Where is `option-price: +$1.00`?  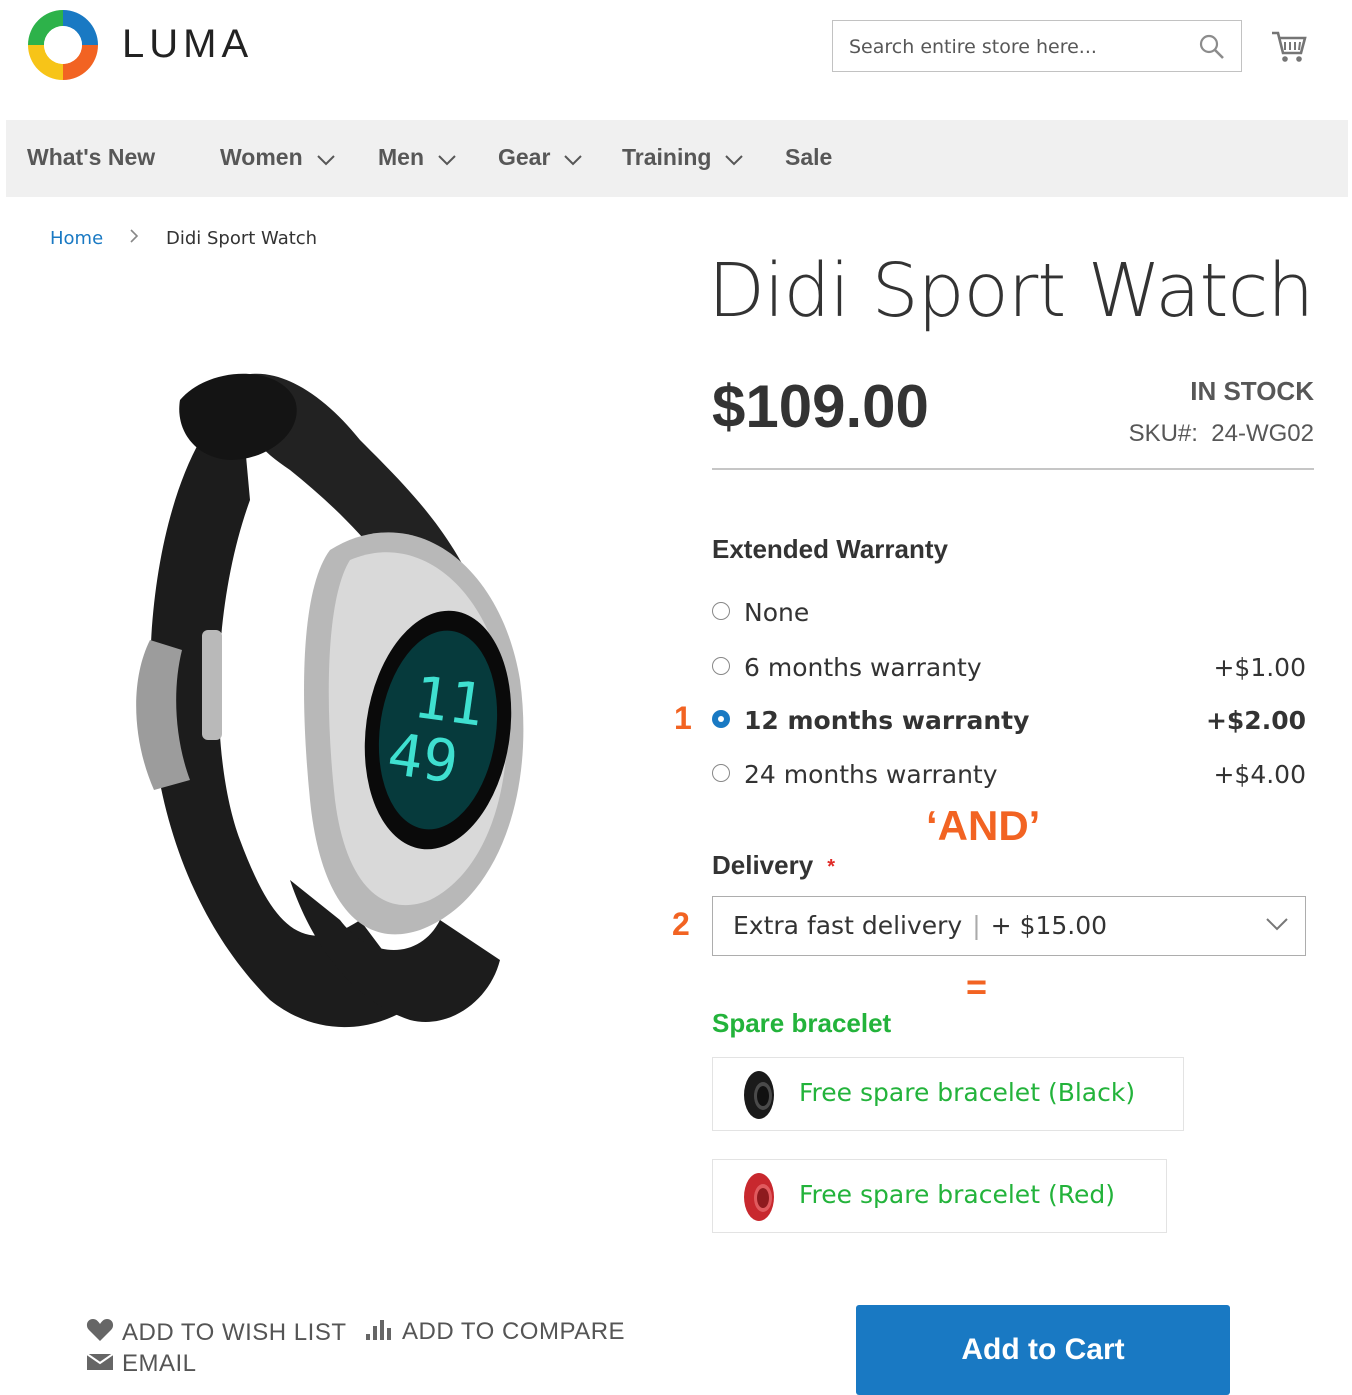
option-price: +$1.00 is located at coordinates (1259, 667).